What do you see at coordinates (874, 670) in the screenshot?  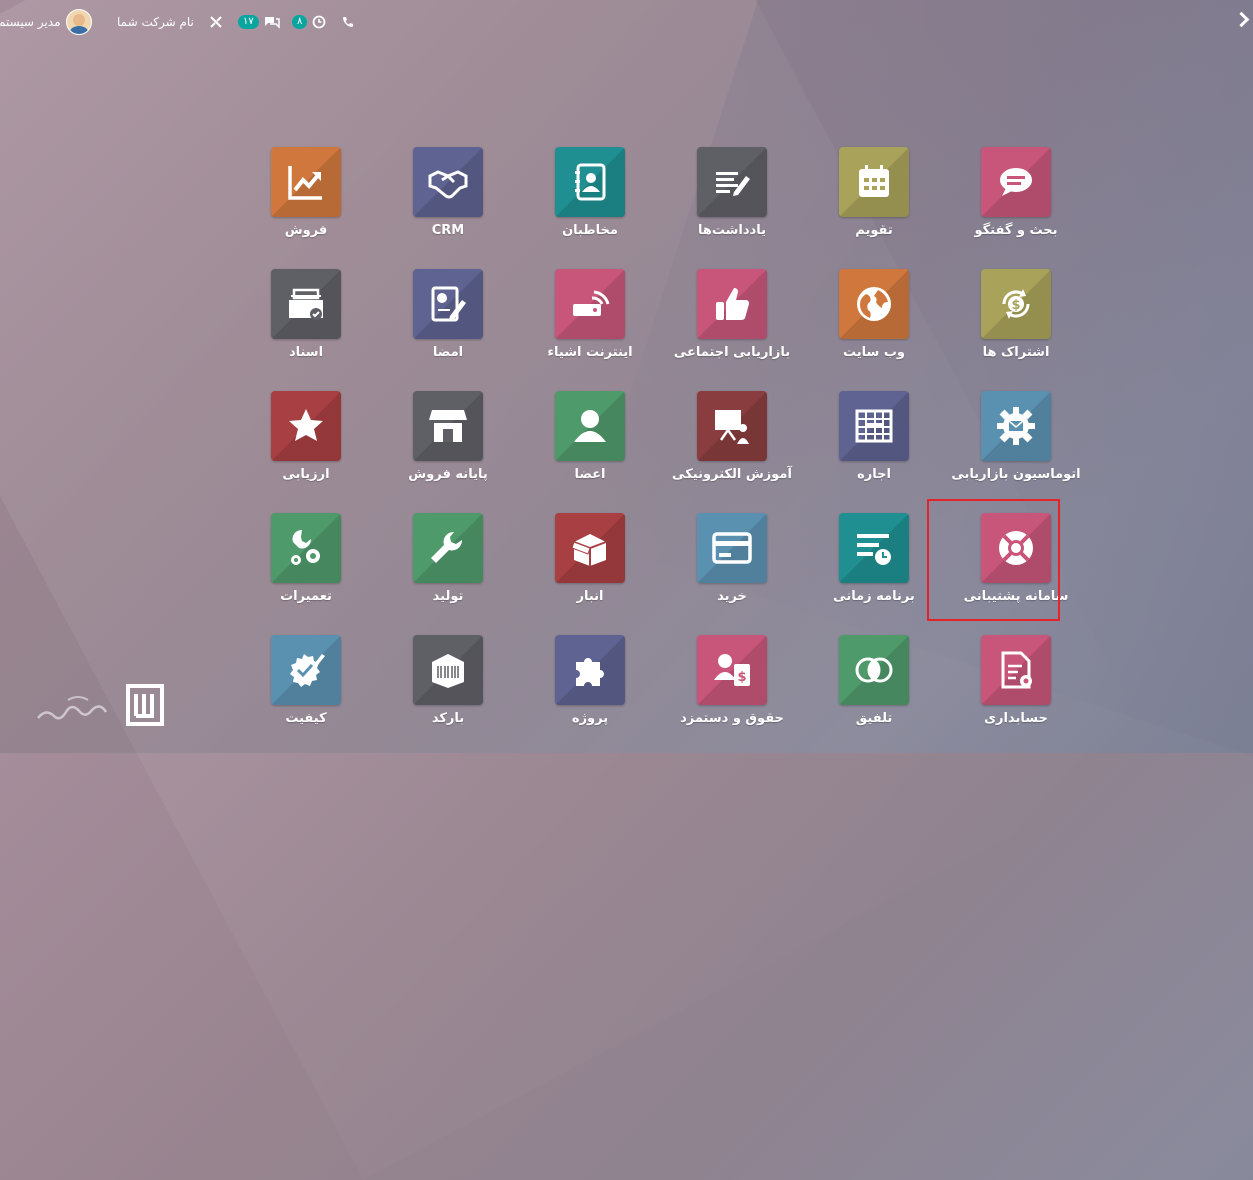 I see `circles-icon` at bounding box center [874, 670].